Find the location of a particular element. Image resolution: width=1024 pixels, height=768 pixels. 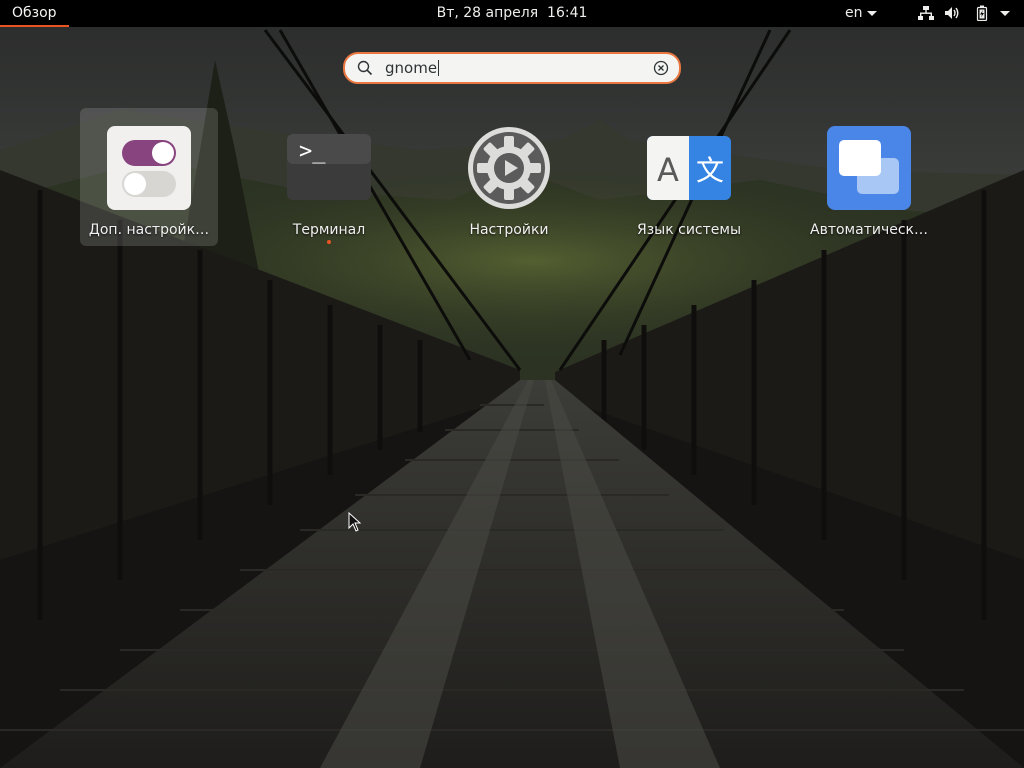

battery-icon is located at coordinates (982, 13).